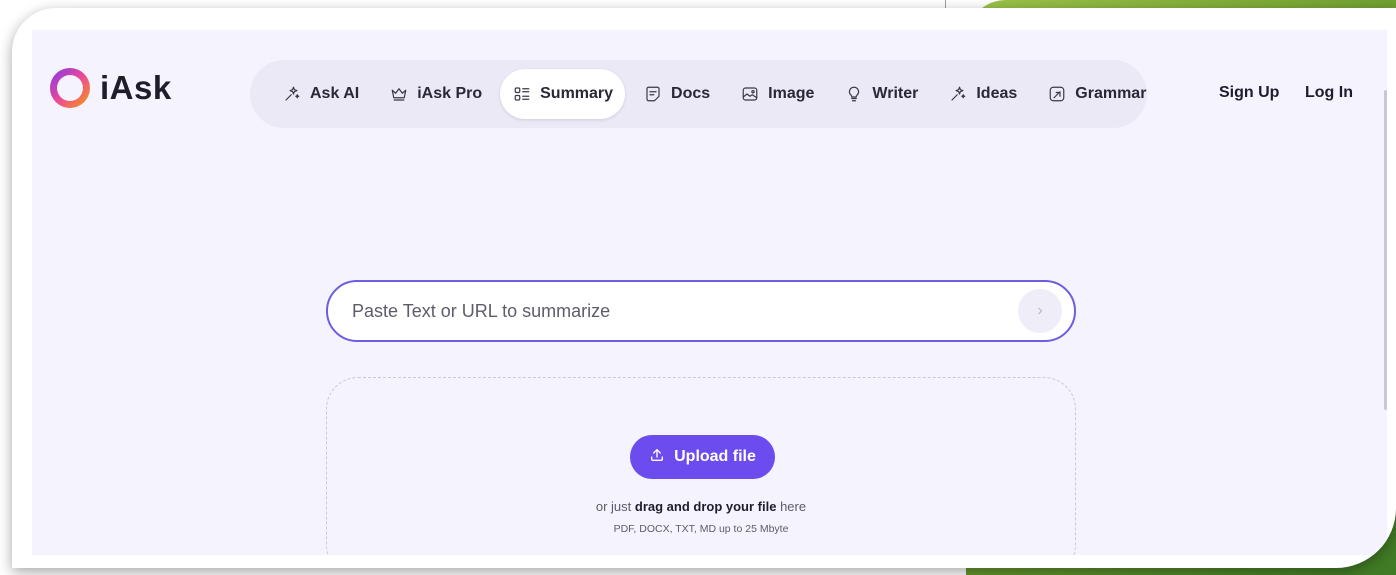 The height and width of the screenshot is (575, 1396). I want to click on logo: iAsk, so click(111, 88).